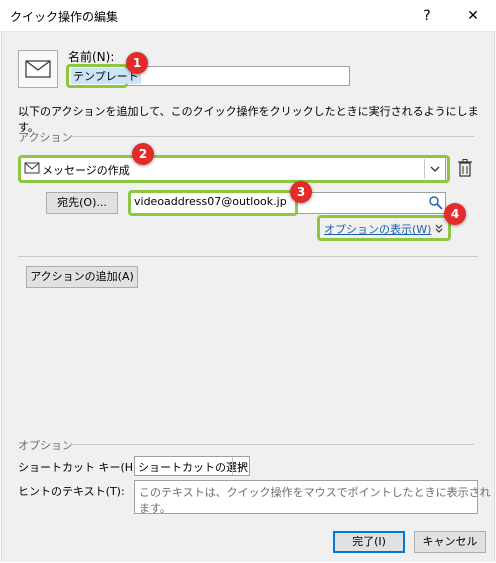 The width and height of the screenshot is (496, 563). I want to click on highlight-address, so click(213, 203).